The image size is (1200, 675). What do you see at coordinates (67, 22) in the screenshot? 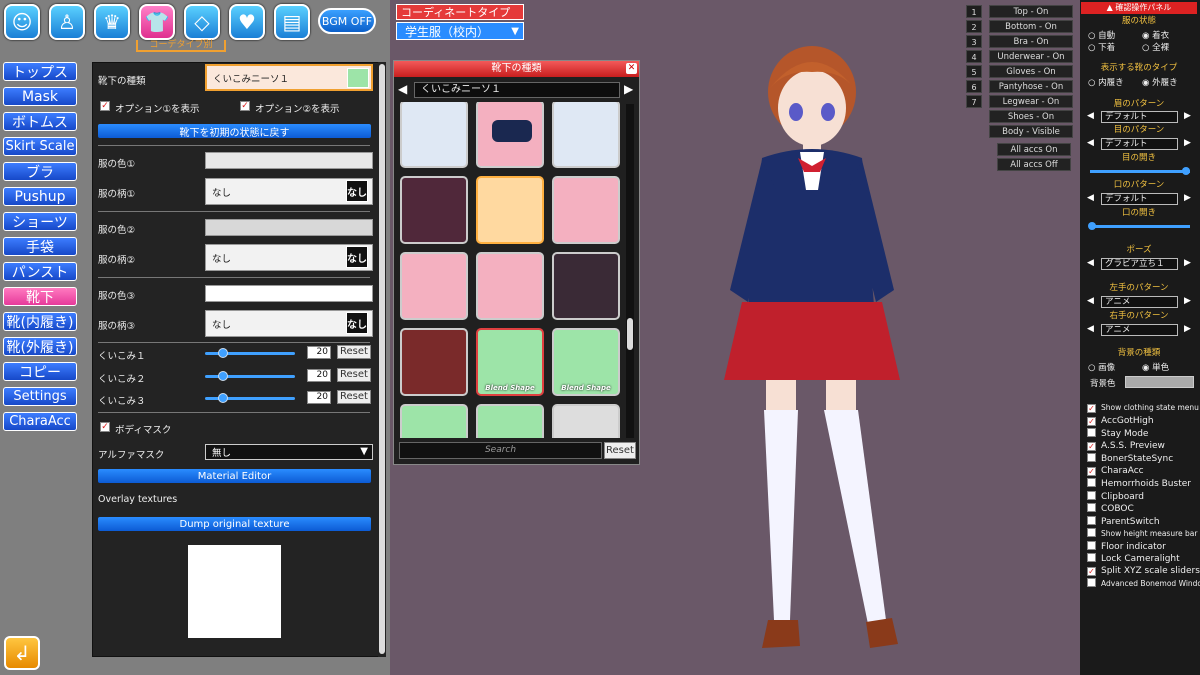
I see `body-icon: ♙` at bounding box center [67, 22].